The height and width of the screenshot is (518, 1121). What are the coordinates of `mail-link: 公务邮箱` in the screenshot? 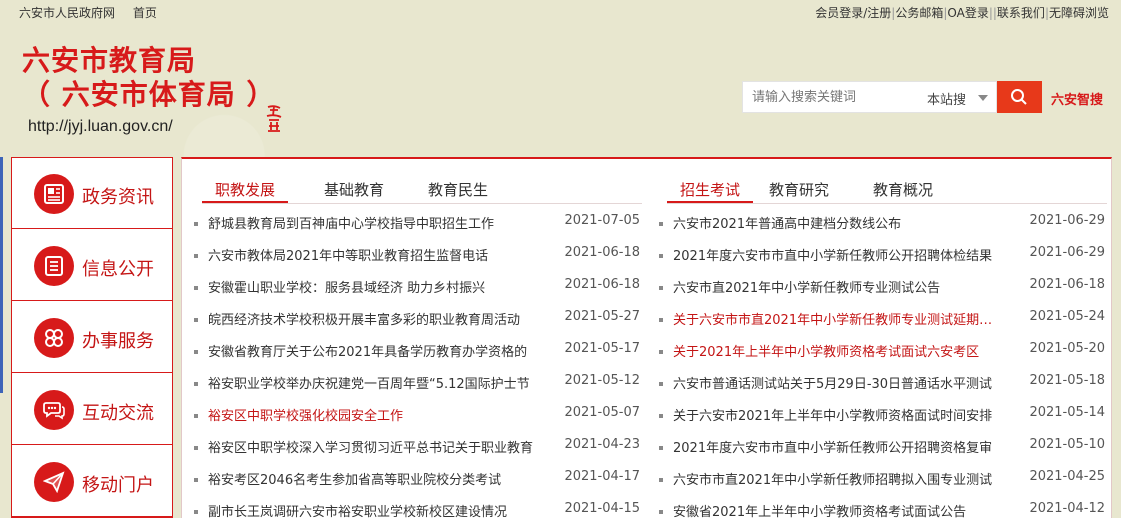 It's located at (919, 13).